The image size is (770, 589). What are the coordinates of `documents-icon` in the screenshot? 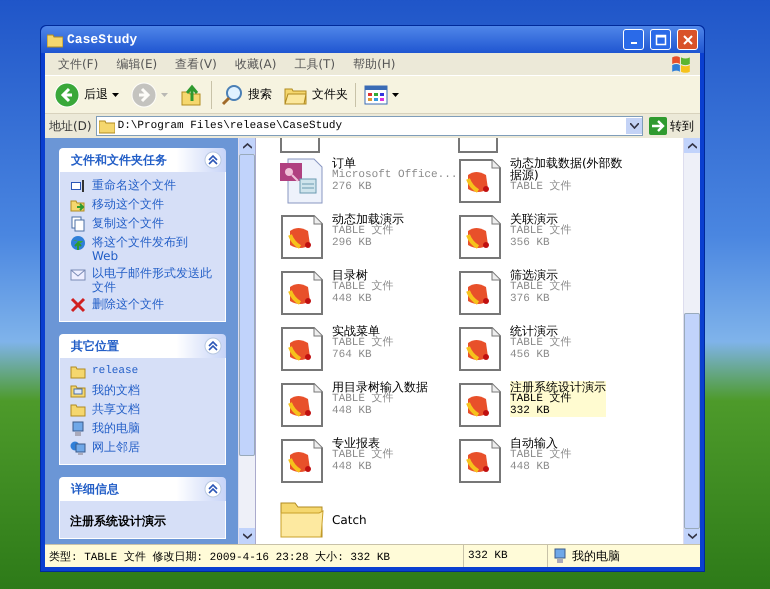 It's located at (78, 391).